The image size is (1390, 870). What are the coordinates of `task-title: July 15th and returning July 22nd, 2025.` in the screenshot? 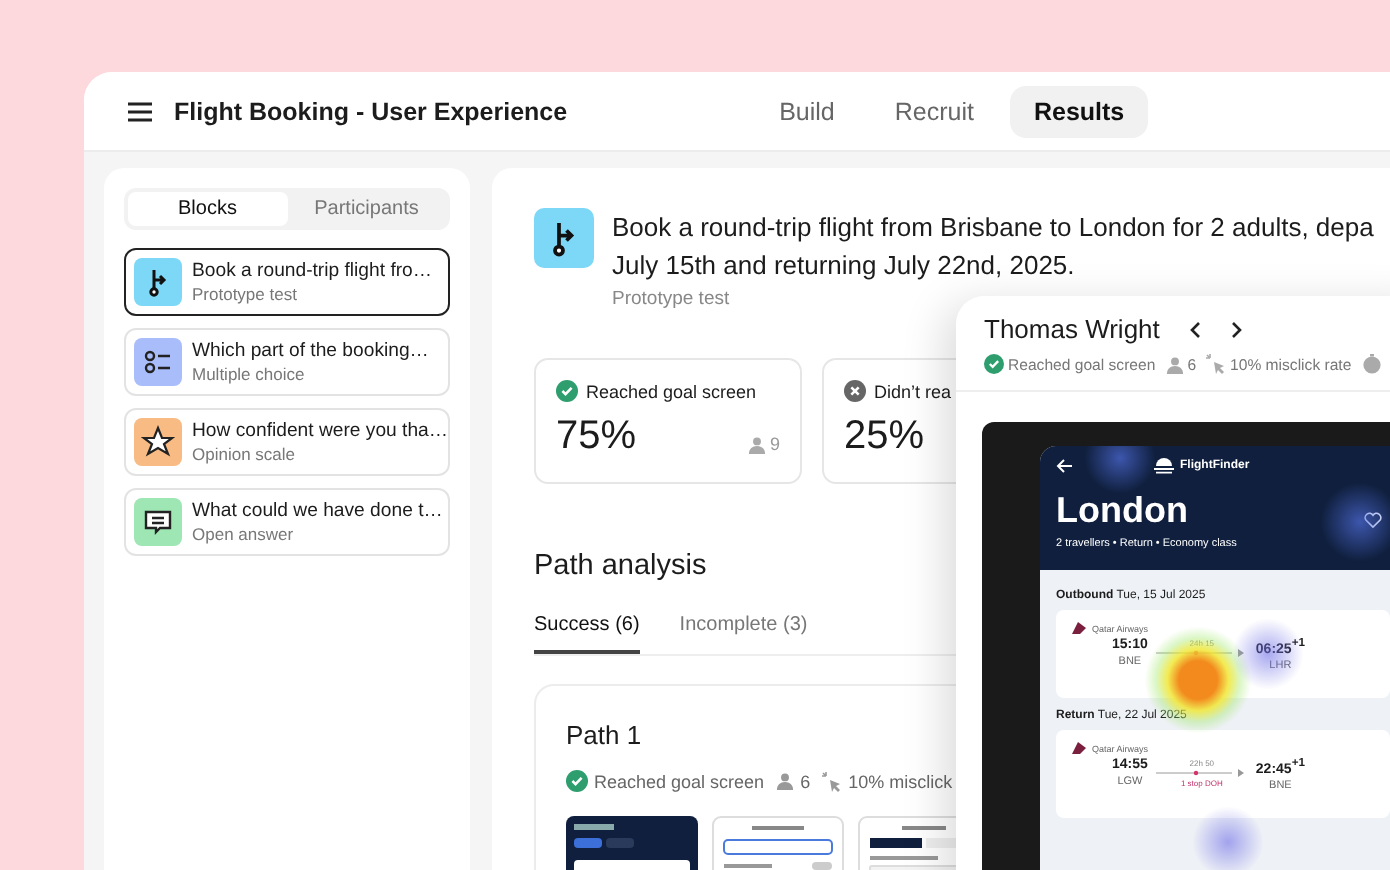 It's located at (844, 266).